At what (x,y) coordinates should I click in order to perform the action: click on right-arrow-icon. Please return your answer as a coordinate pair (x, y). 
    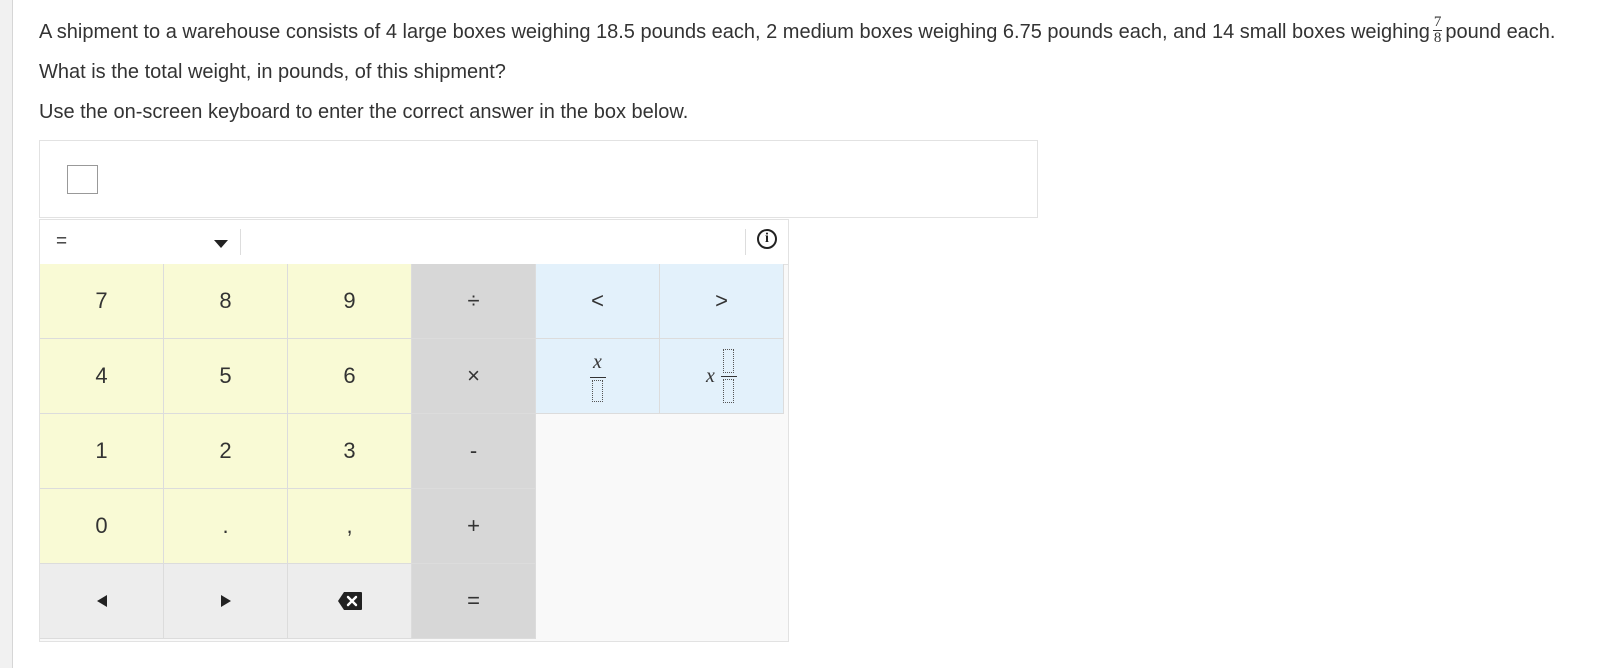
    Looking at the image, I should click on (225, 601).